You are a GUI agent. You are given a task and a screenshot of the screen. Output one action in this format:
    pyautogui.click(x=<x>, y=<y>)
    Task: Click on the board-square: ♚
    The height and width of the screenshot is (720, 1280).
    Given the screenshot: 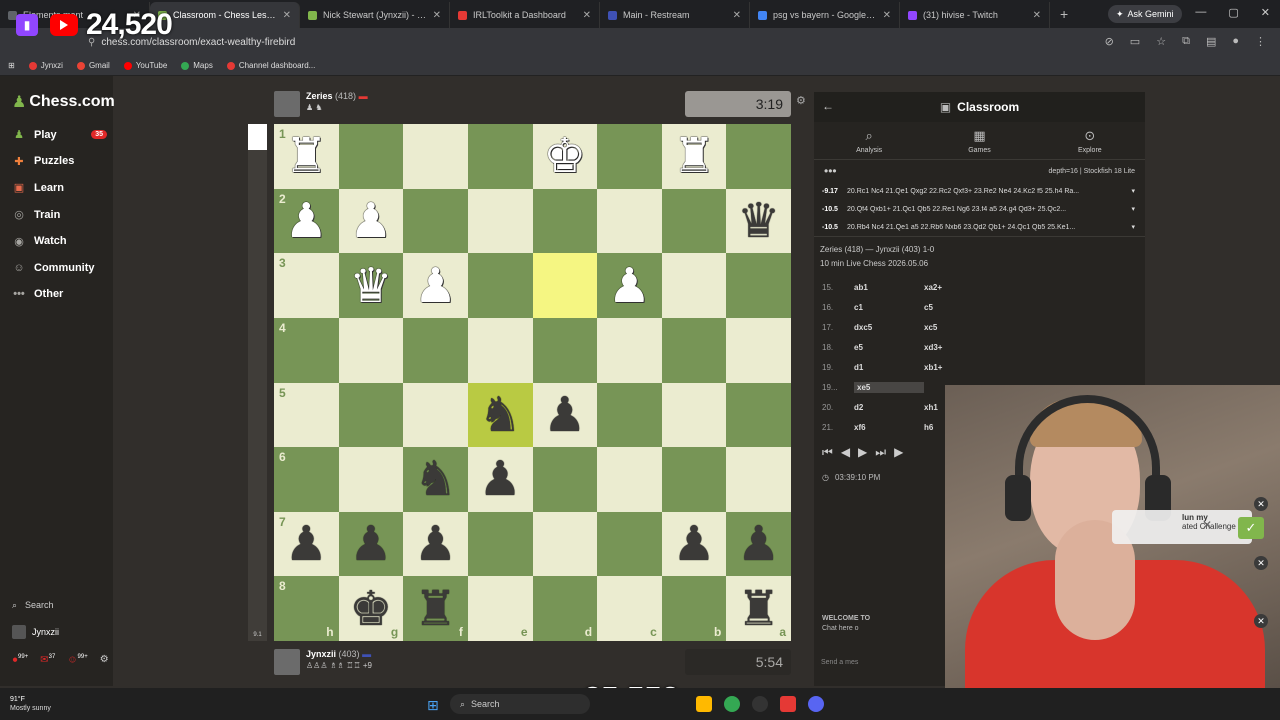 What is the action you would take?
    pyautogui.click(x=565, y=156)
    